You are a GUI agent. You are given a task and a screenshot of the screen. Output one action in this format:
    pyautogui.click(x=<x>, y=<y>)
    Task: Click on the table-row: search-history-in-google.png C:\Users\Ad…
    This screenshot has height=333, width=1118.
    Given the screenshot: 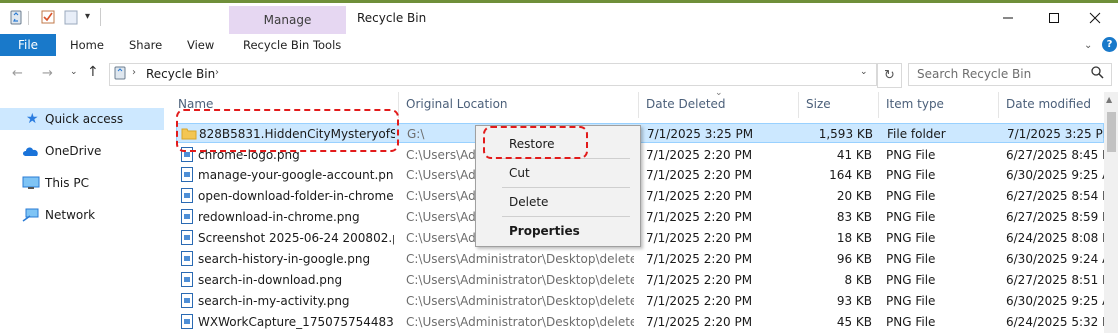 What is the action you would take?
    pyautogui.click(x=647, y=259)
    